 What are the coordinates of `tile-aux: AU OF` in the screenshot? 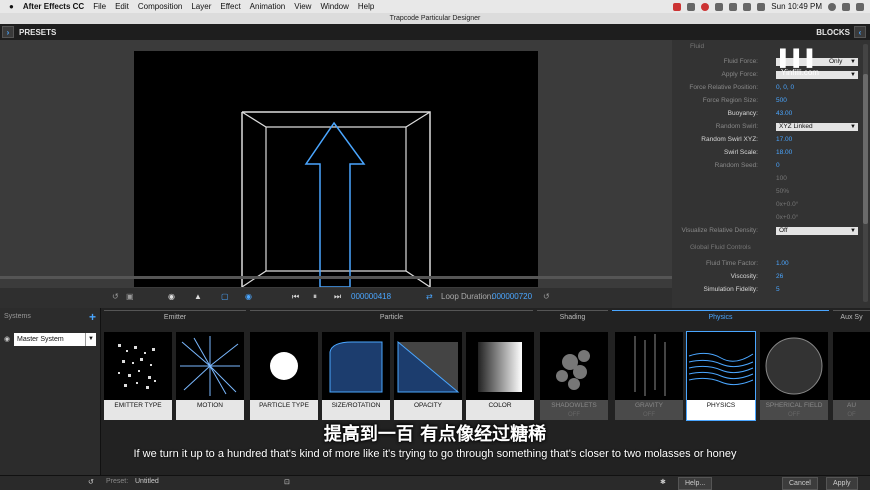 It's located at (851, 376).